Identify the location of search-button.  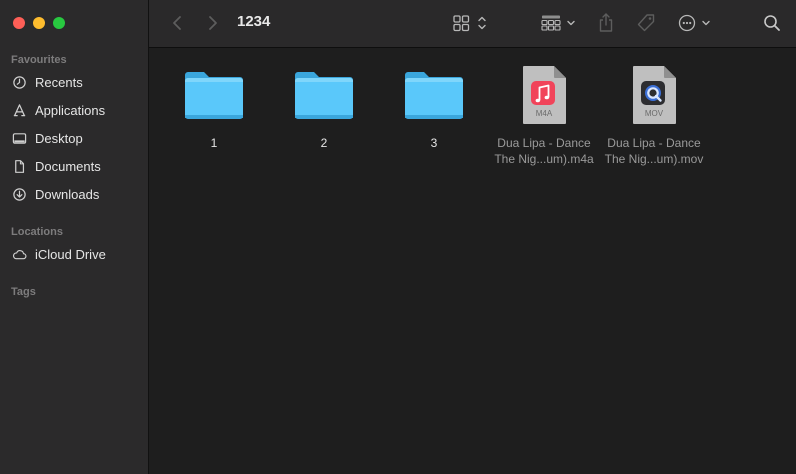
(772, 23).